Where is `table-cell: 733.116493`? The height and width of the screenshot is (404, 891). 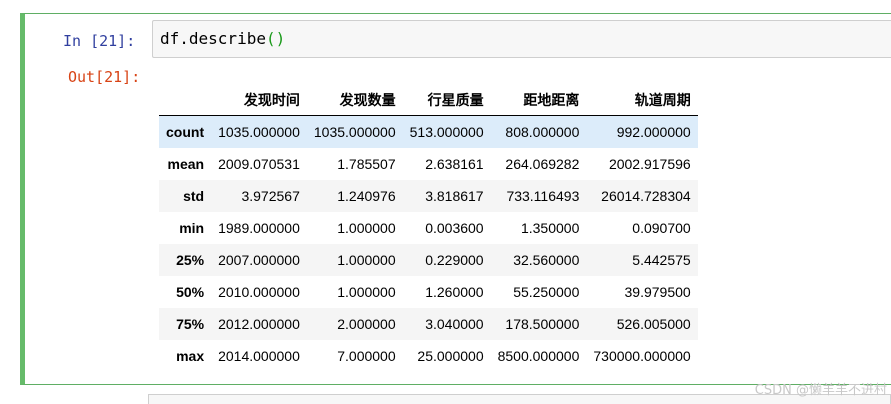 table-cell: 733.116493 is located at coordinates (543, 196).